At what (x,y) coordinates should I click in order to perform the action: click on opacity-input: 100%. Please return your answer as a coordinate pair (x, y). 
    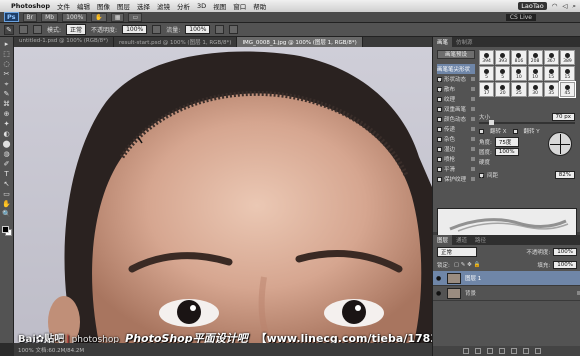
    Looking at the image, I should click on (135, 29).